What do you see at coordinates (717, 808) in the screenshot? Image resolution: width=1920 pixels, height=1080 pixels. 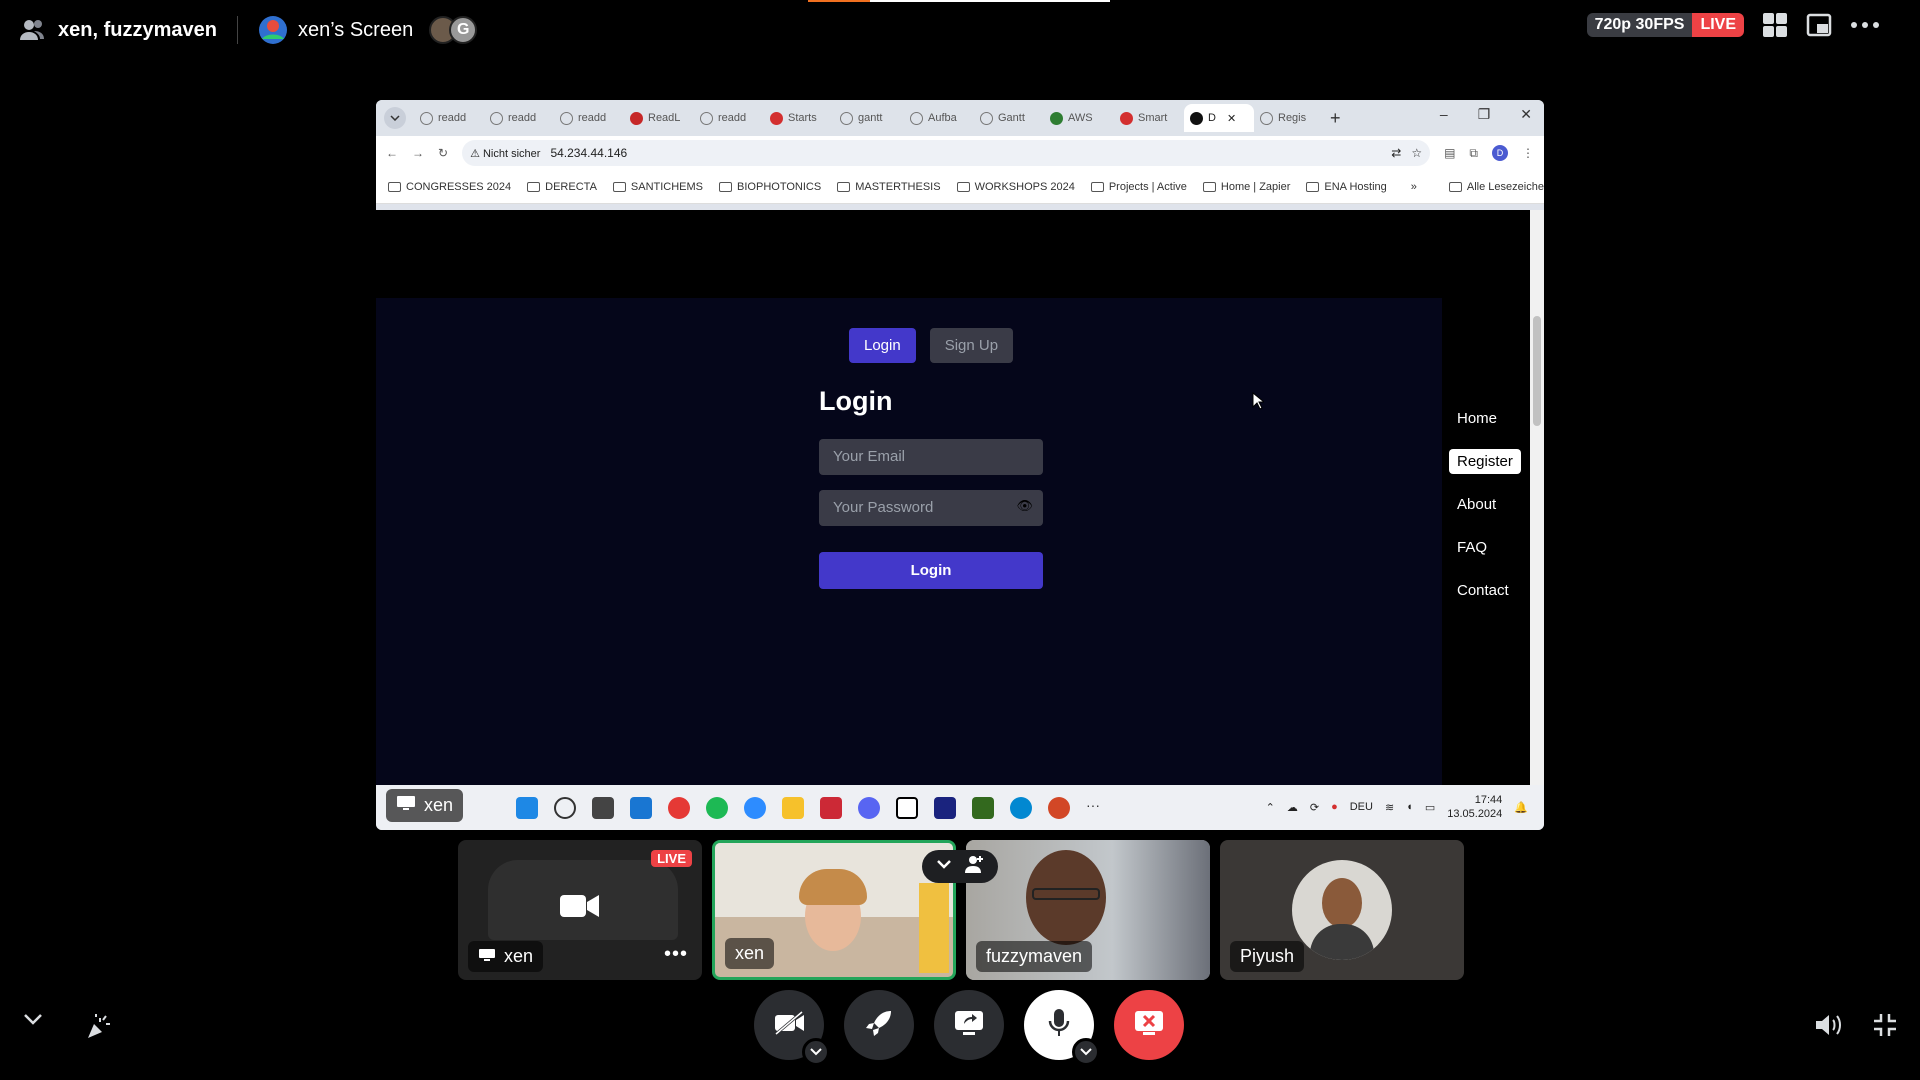 I see `spotify-icon` at bounding box center [717, 808].